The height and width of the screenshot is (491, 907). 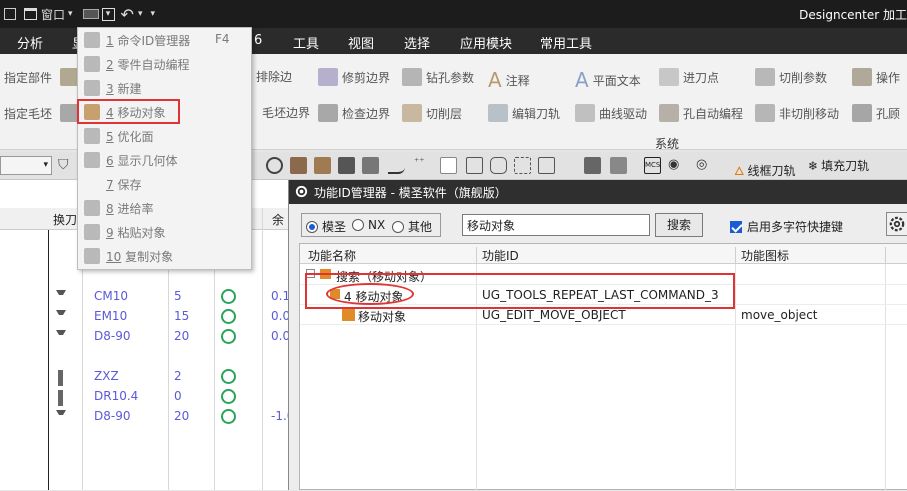 What do you see at coordinates (608, 80) in the screenshot?
I see `planar-text-button: A 平面文本` at bounding box center [608, 80].